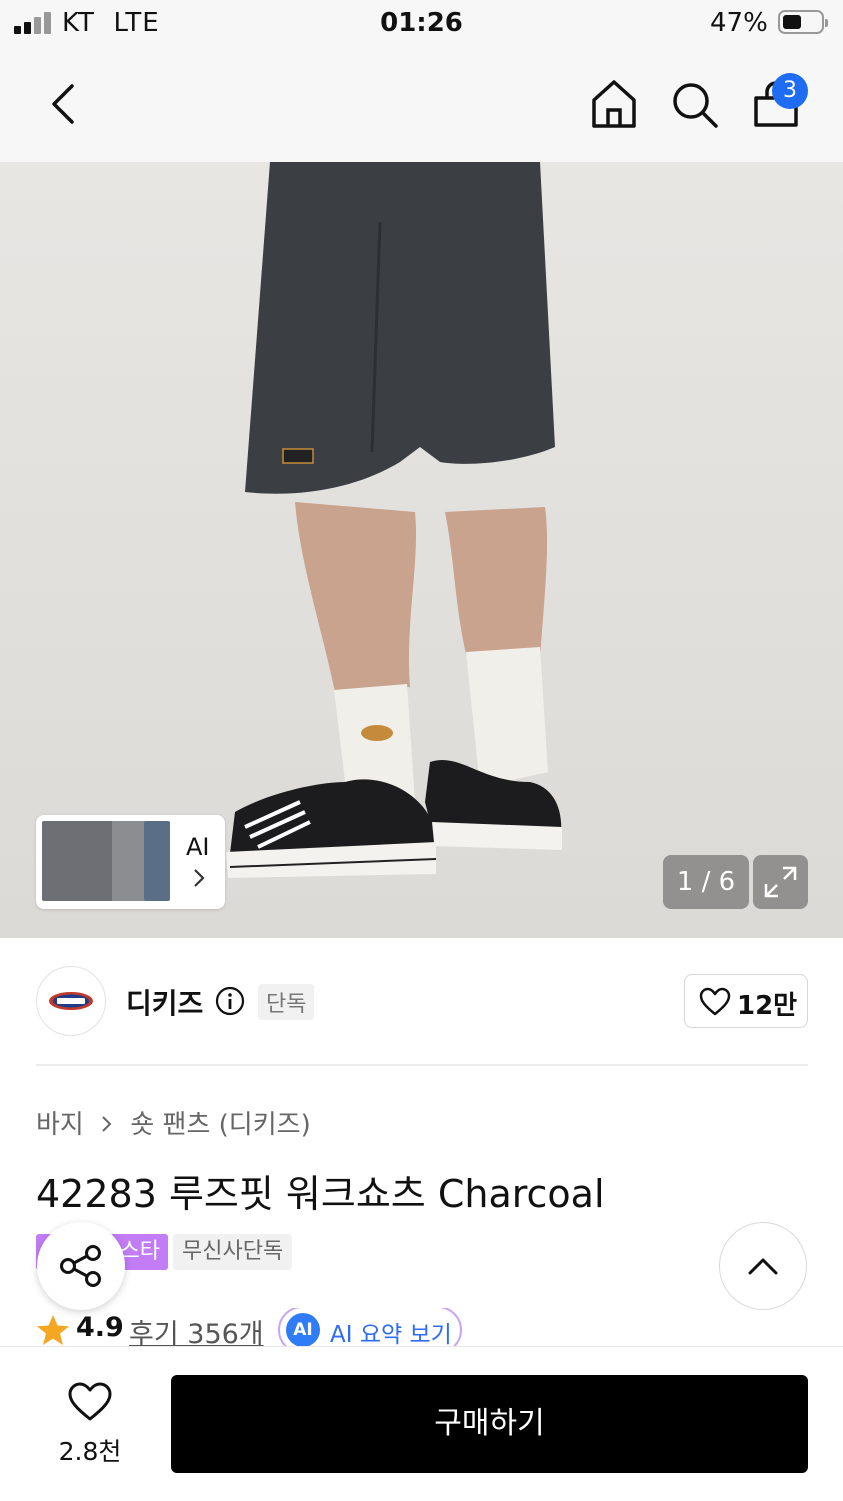 The height and width of the screenshot is (1501, 843). What do you see at coordinates (100, 1327) in the screenshot?
I see `rating-value: 4.9` at bounding box center [100, 1327].